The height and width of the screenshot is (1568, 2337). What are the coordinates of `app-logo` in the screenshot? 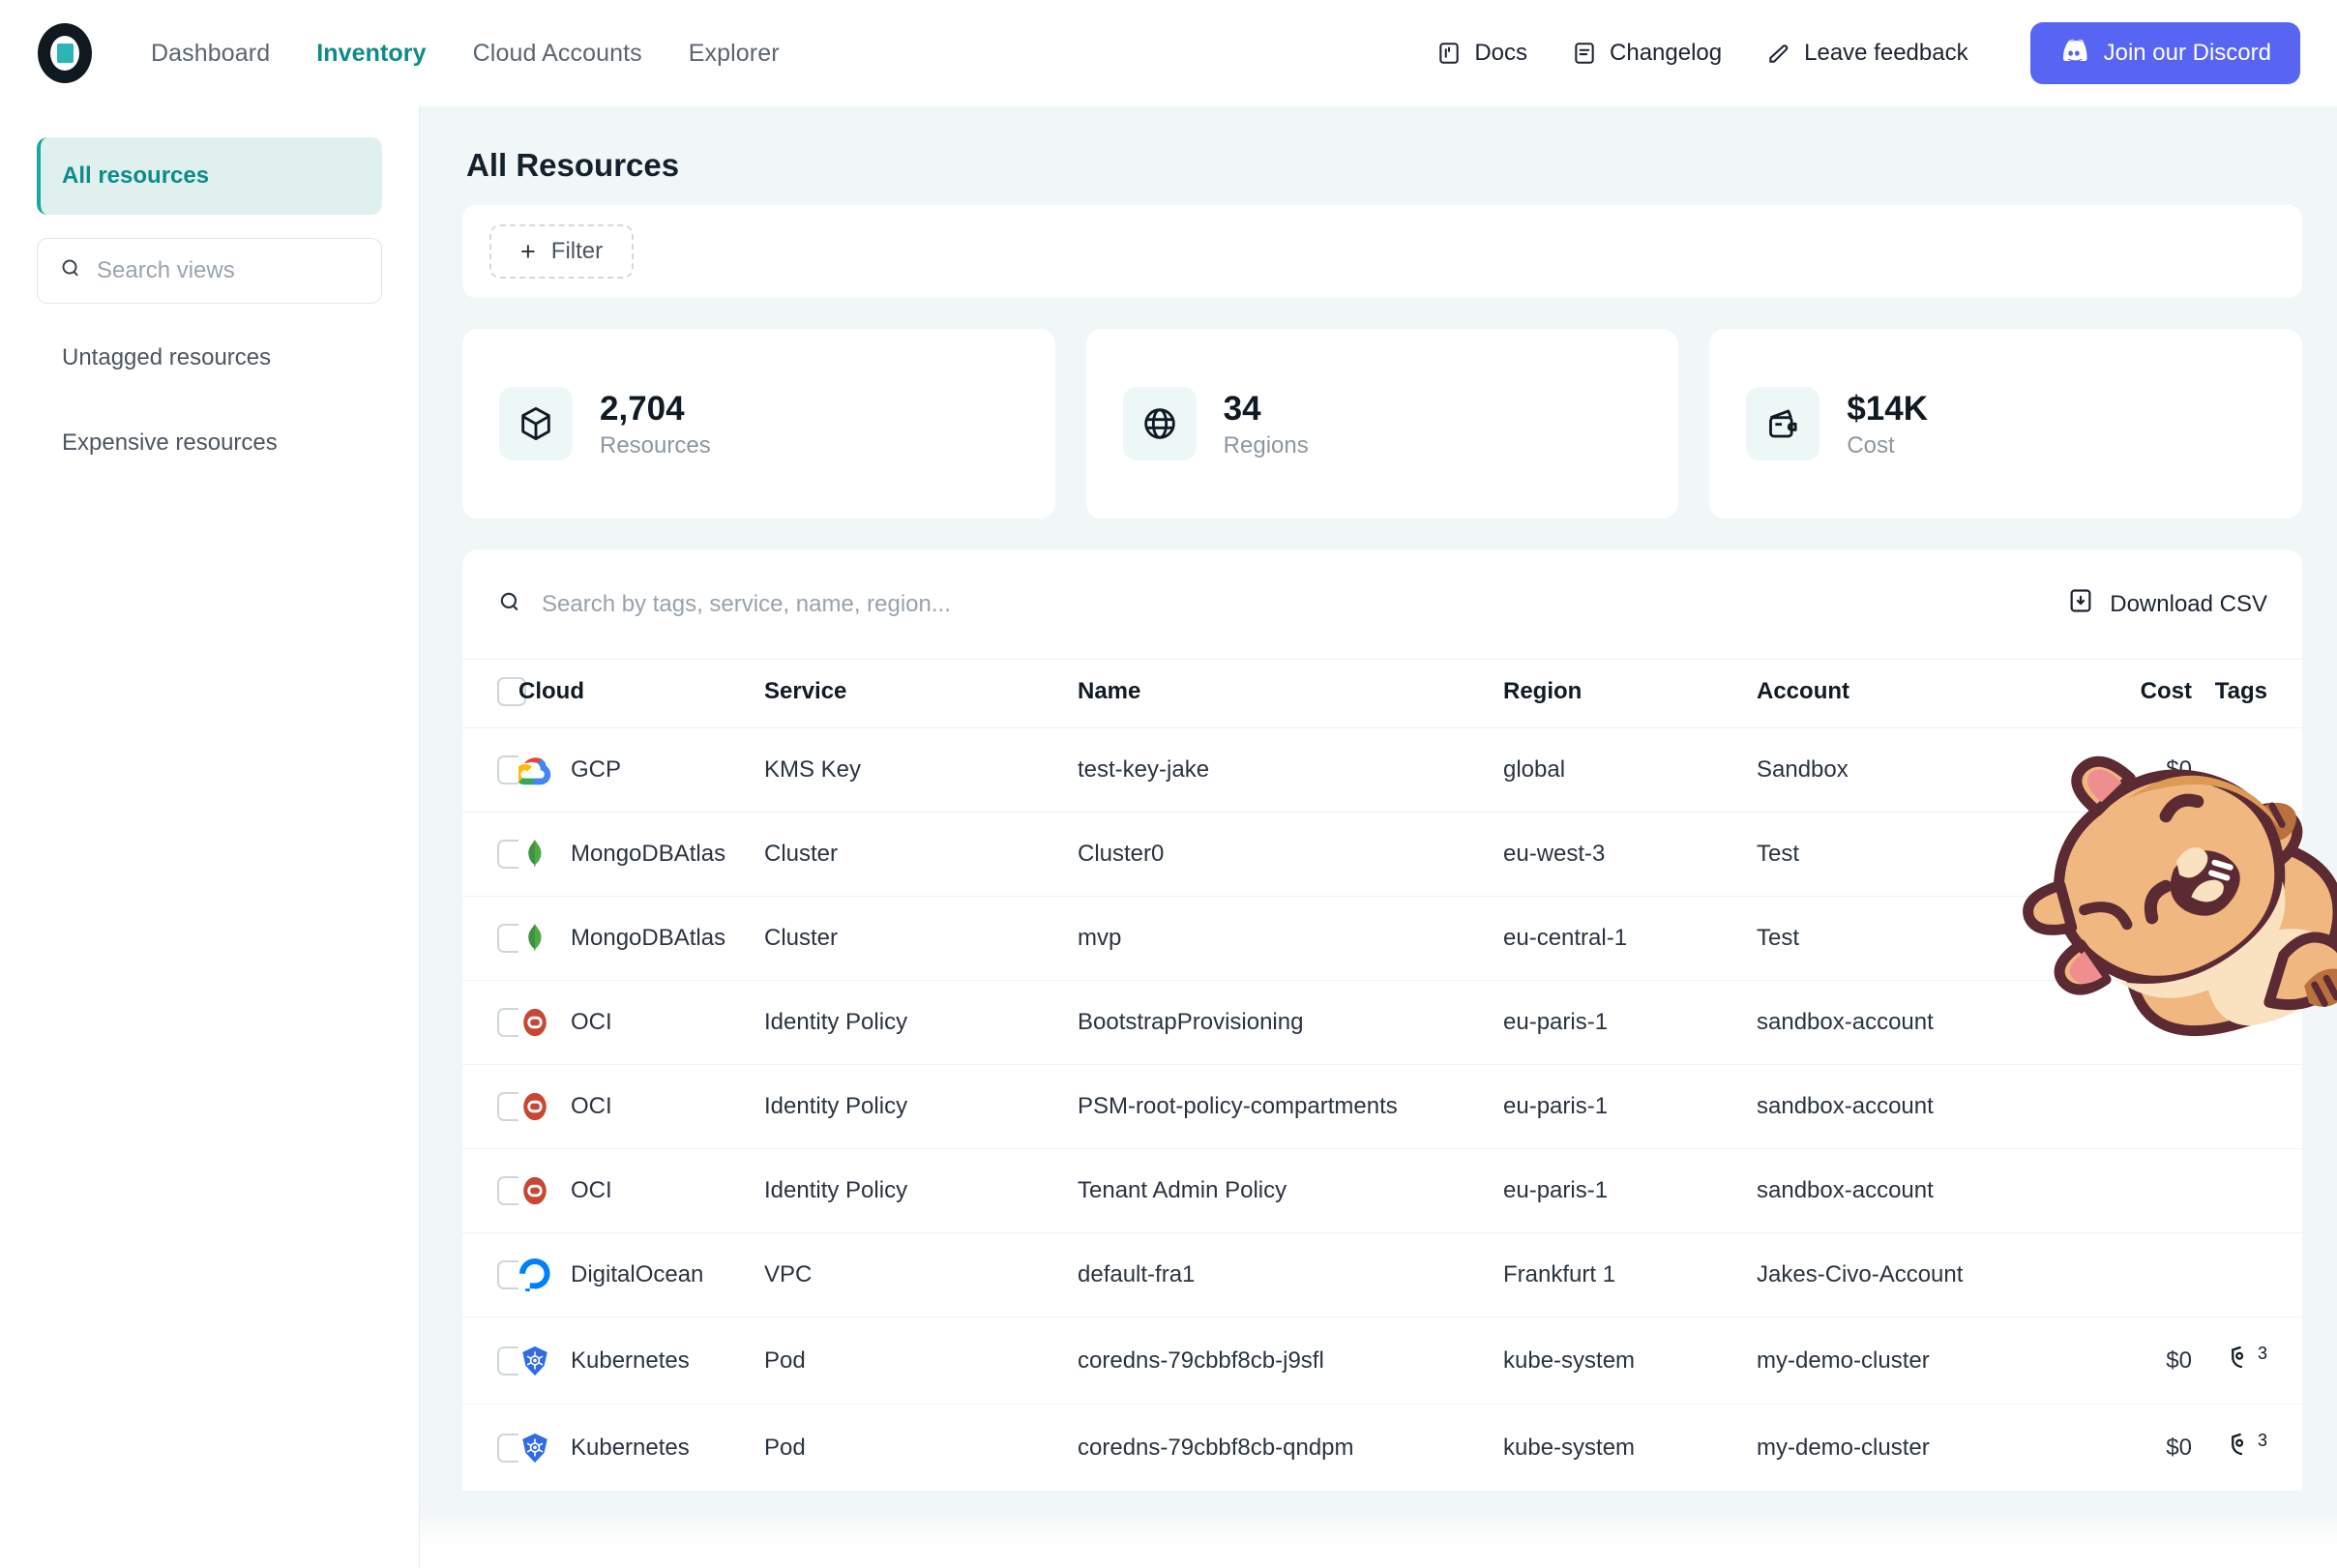 It's located at (65, 53).